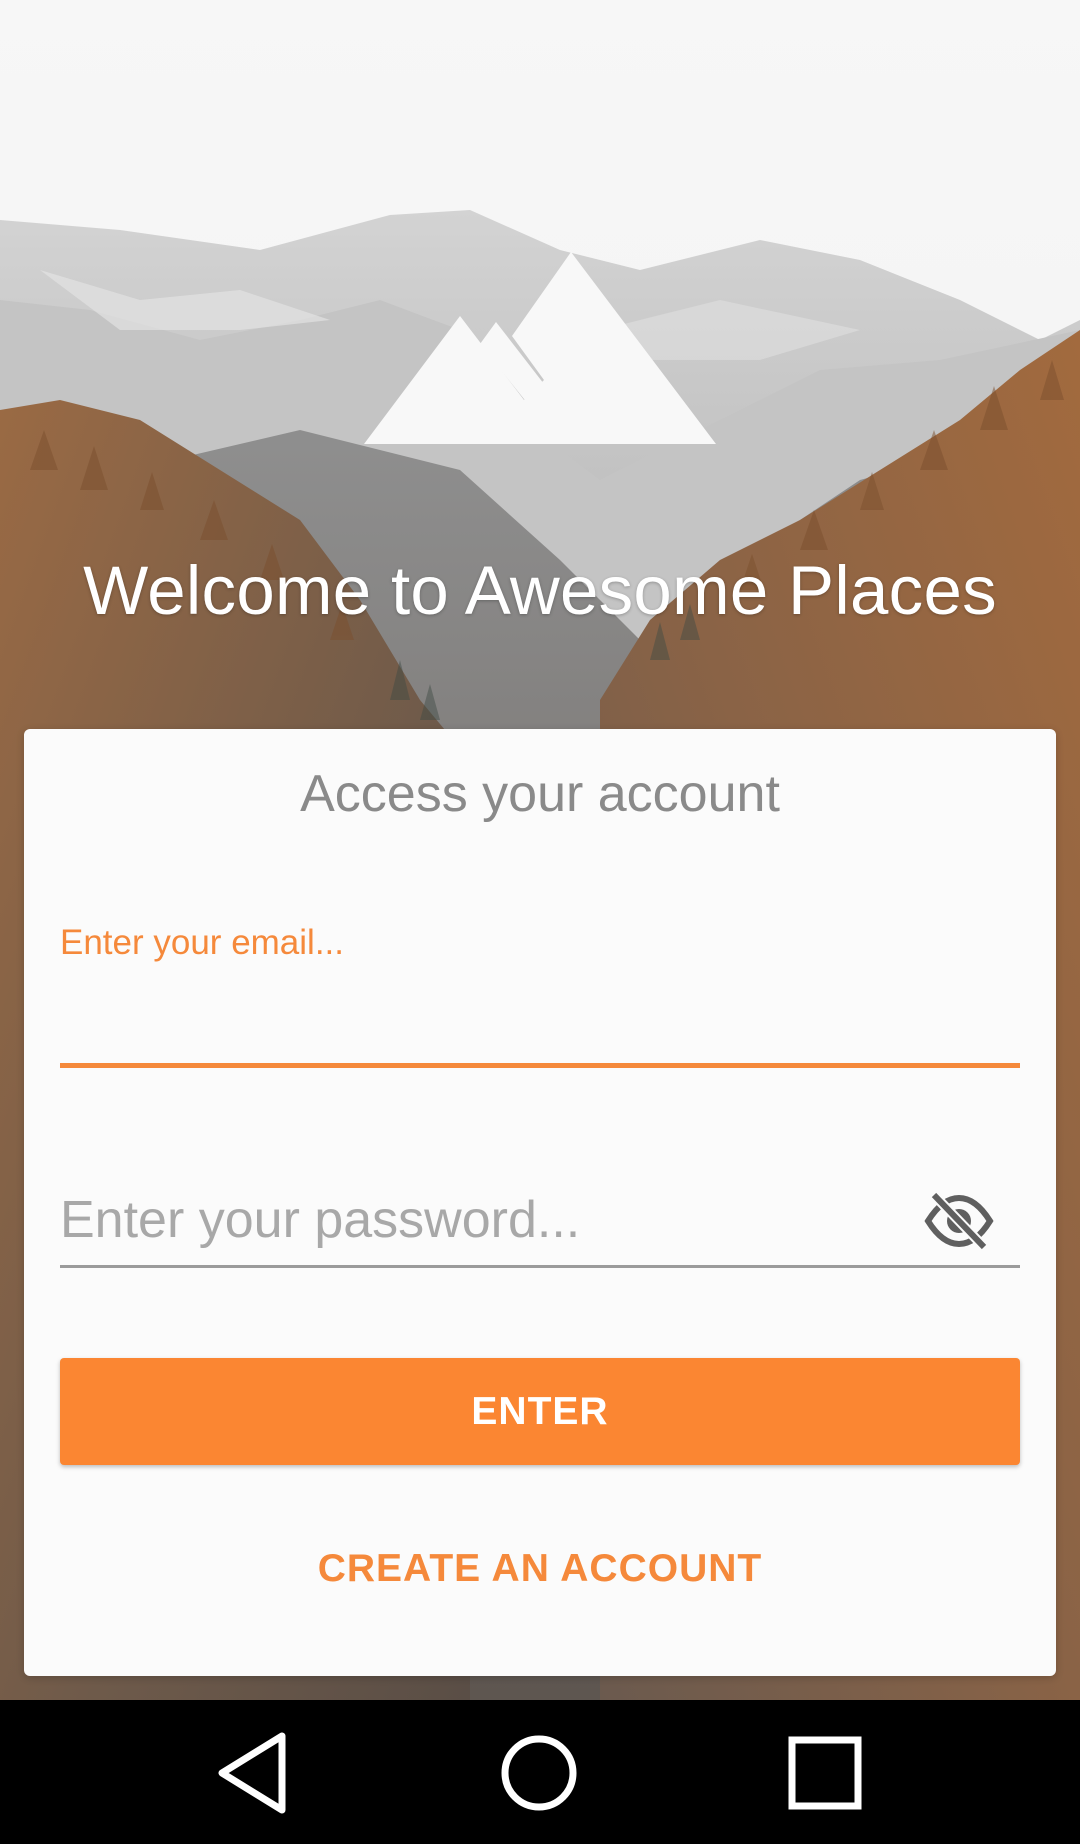 This screenshot has height=1844, width=1080. What do you see at coordinates (540, 1009) in the screenshot?
I see `email-field` at bounding box center [540, 1009].